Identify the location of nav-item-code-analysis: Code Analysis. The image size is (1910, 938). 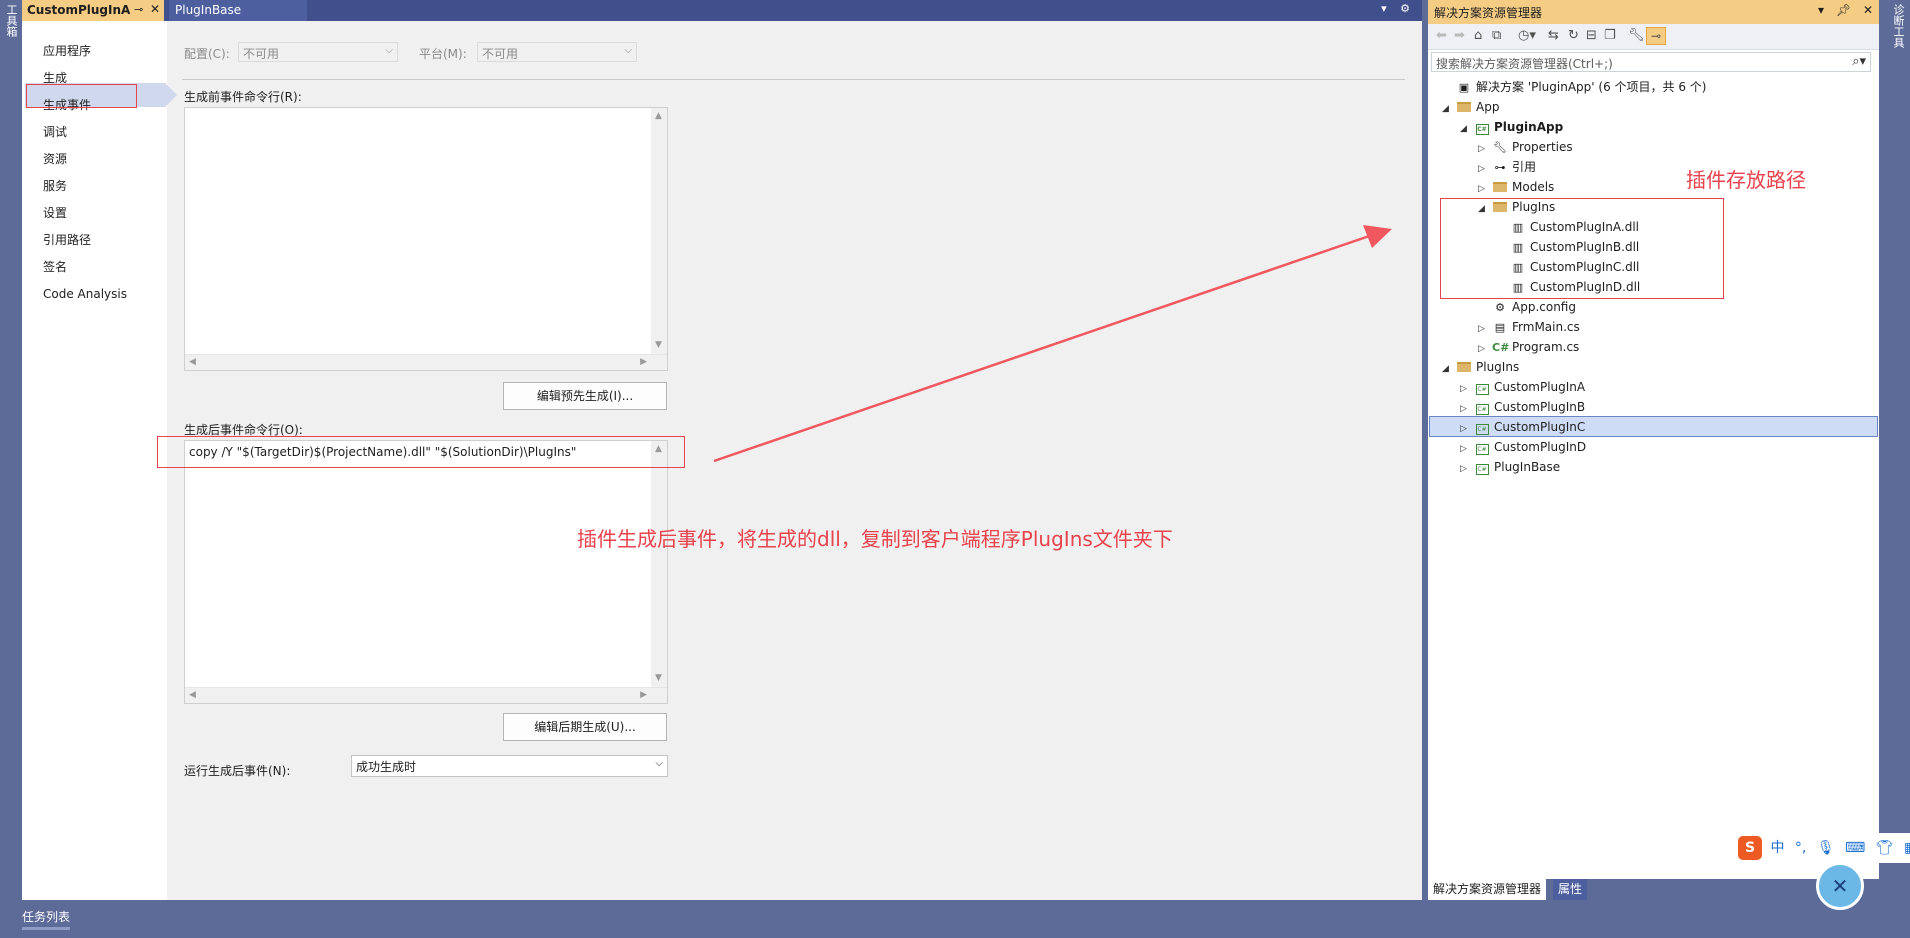
(85, 294).